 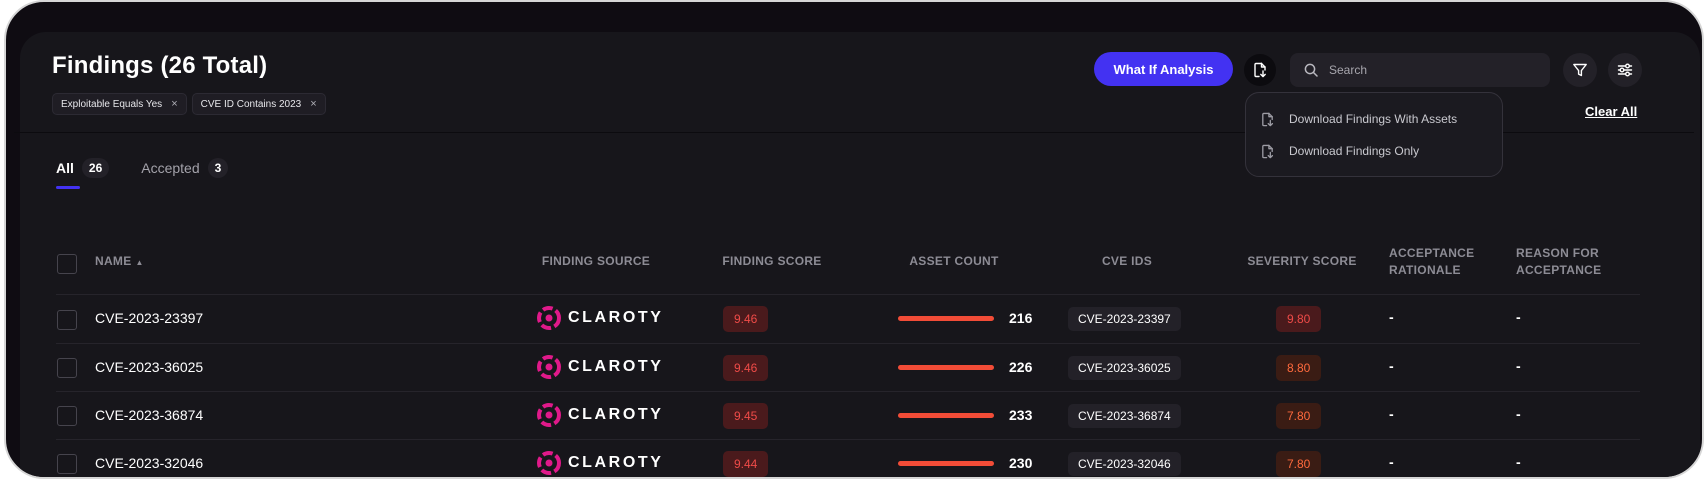 I want to click on what-if-analysis-button: What If Analysis, so click(x=1163, y=69).